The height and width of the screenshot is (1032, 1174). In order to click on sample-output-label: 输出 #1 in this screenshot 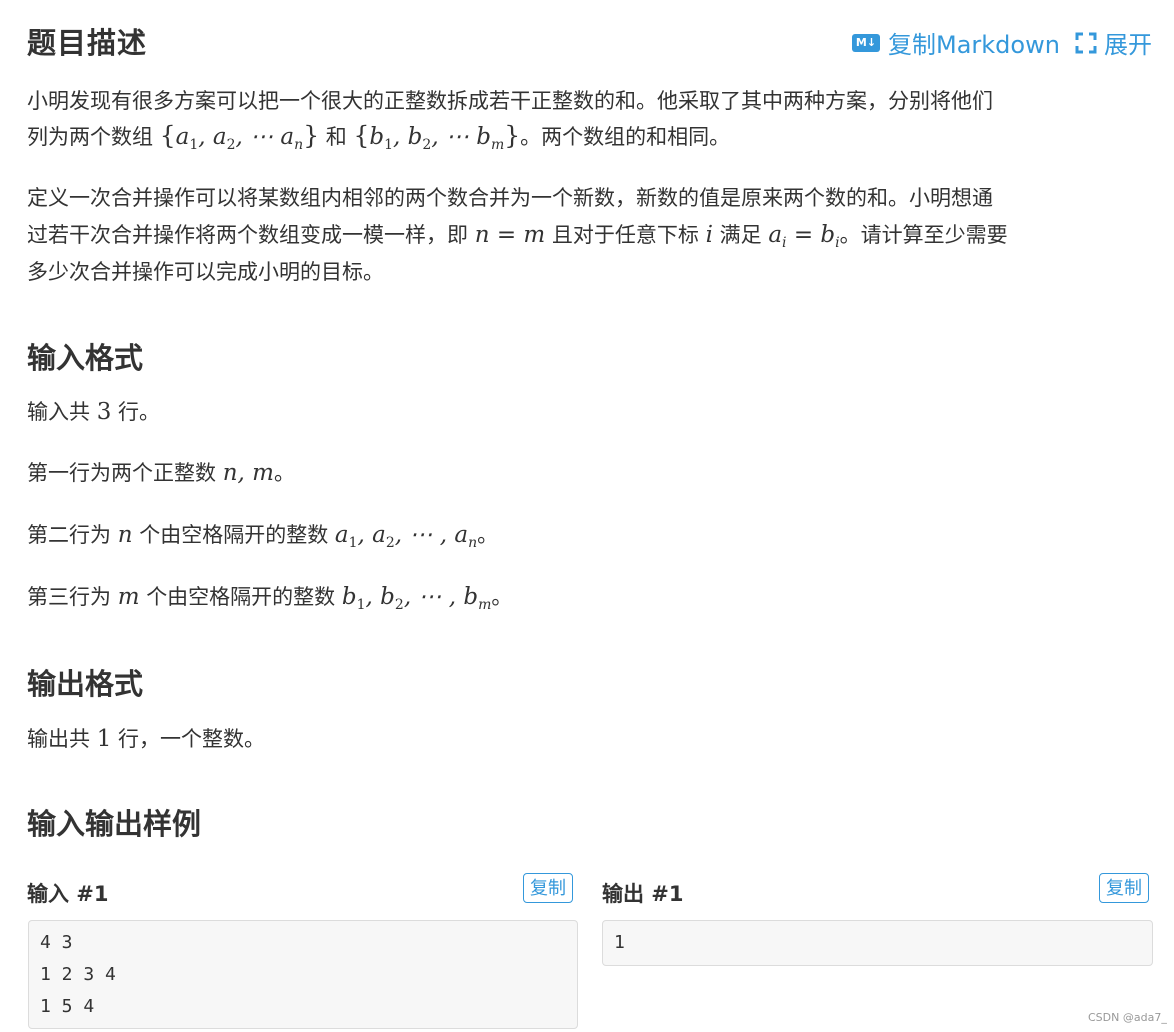, I will do `click(643, 894)`.